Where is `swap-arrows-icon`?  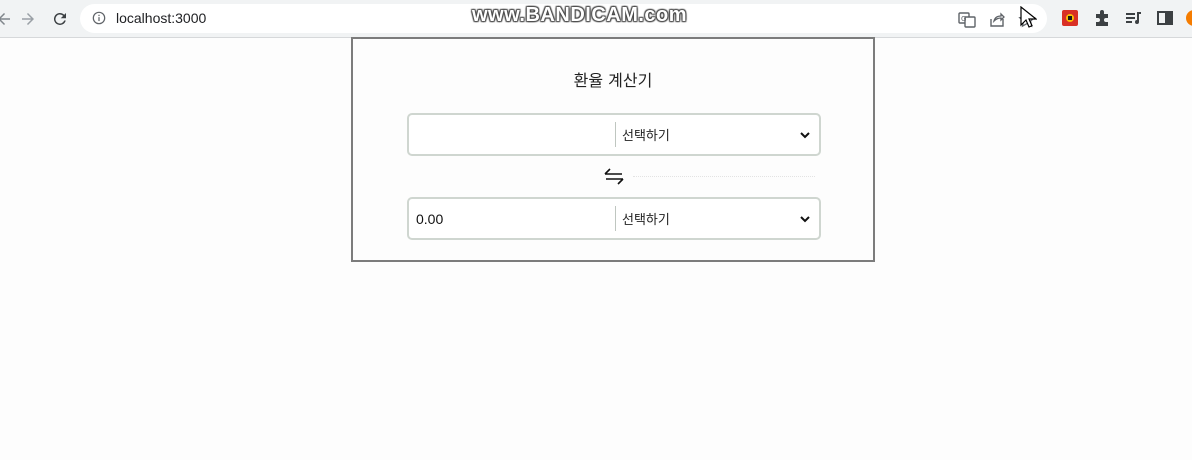
swap-arrows-icon is located at coordinates (614, 176).